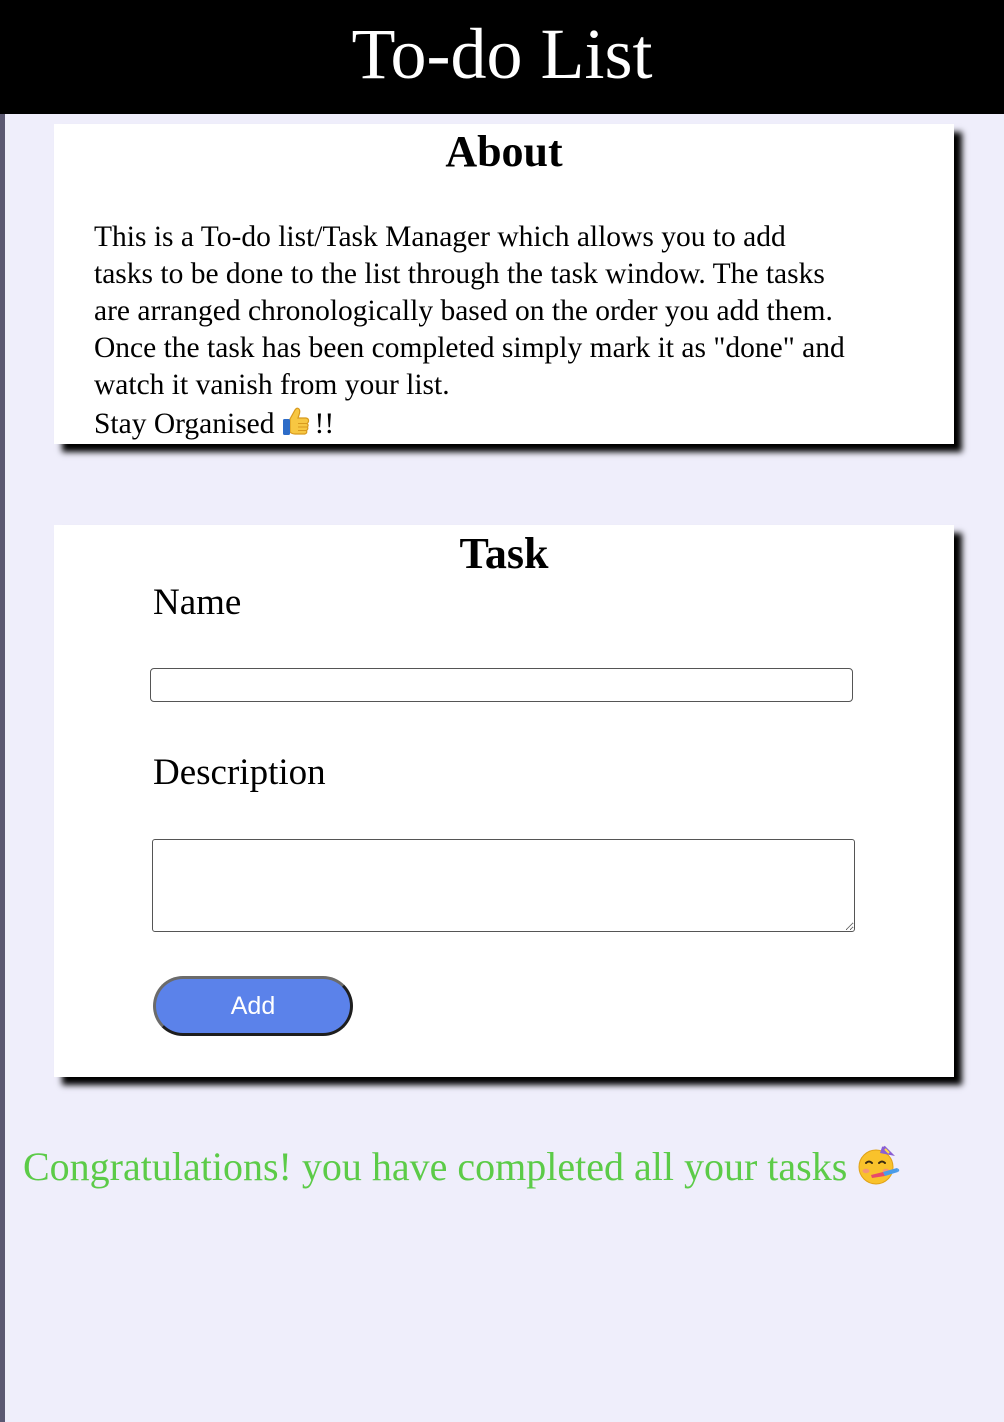  What do you see at coordinates (324, 424) in the screenshot?
I see `stay-organised-suffix: !!` at bounding box center [324, 424].